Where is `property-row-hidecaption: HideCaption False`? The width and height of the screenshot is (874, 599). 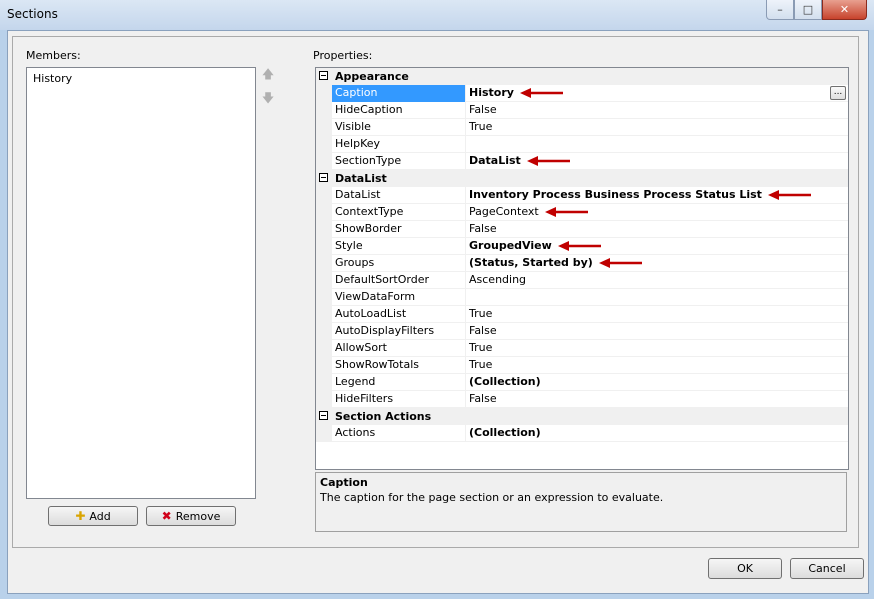
property-row-hidecaption: HideCaption False is located at coordinates (582, 110).